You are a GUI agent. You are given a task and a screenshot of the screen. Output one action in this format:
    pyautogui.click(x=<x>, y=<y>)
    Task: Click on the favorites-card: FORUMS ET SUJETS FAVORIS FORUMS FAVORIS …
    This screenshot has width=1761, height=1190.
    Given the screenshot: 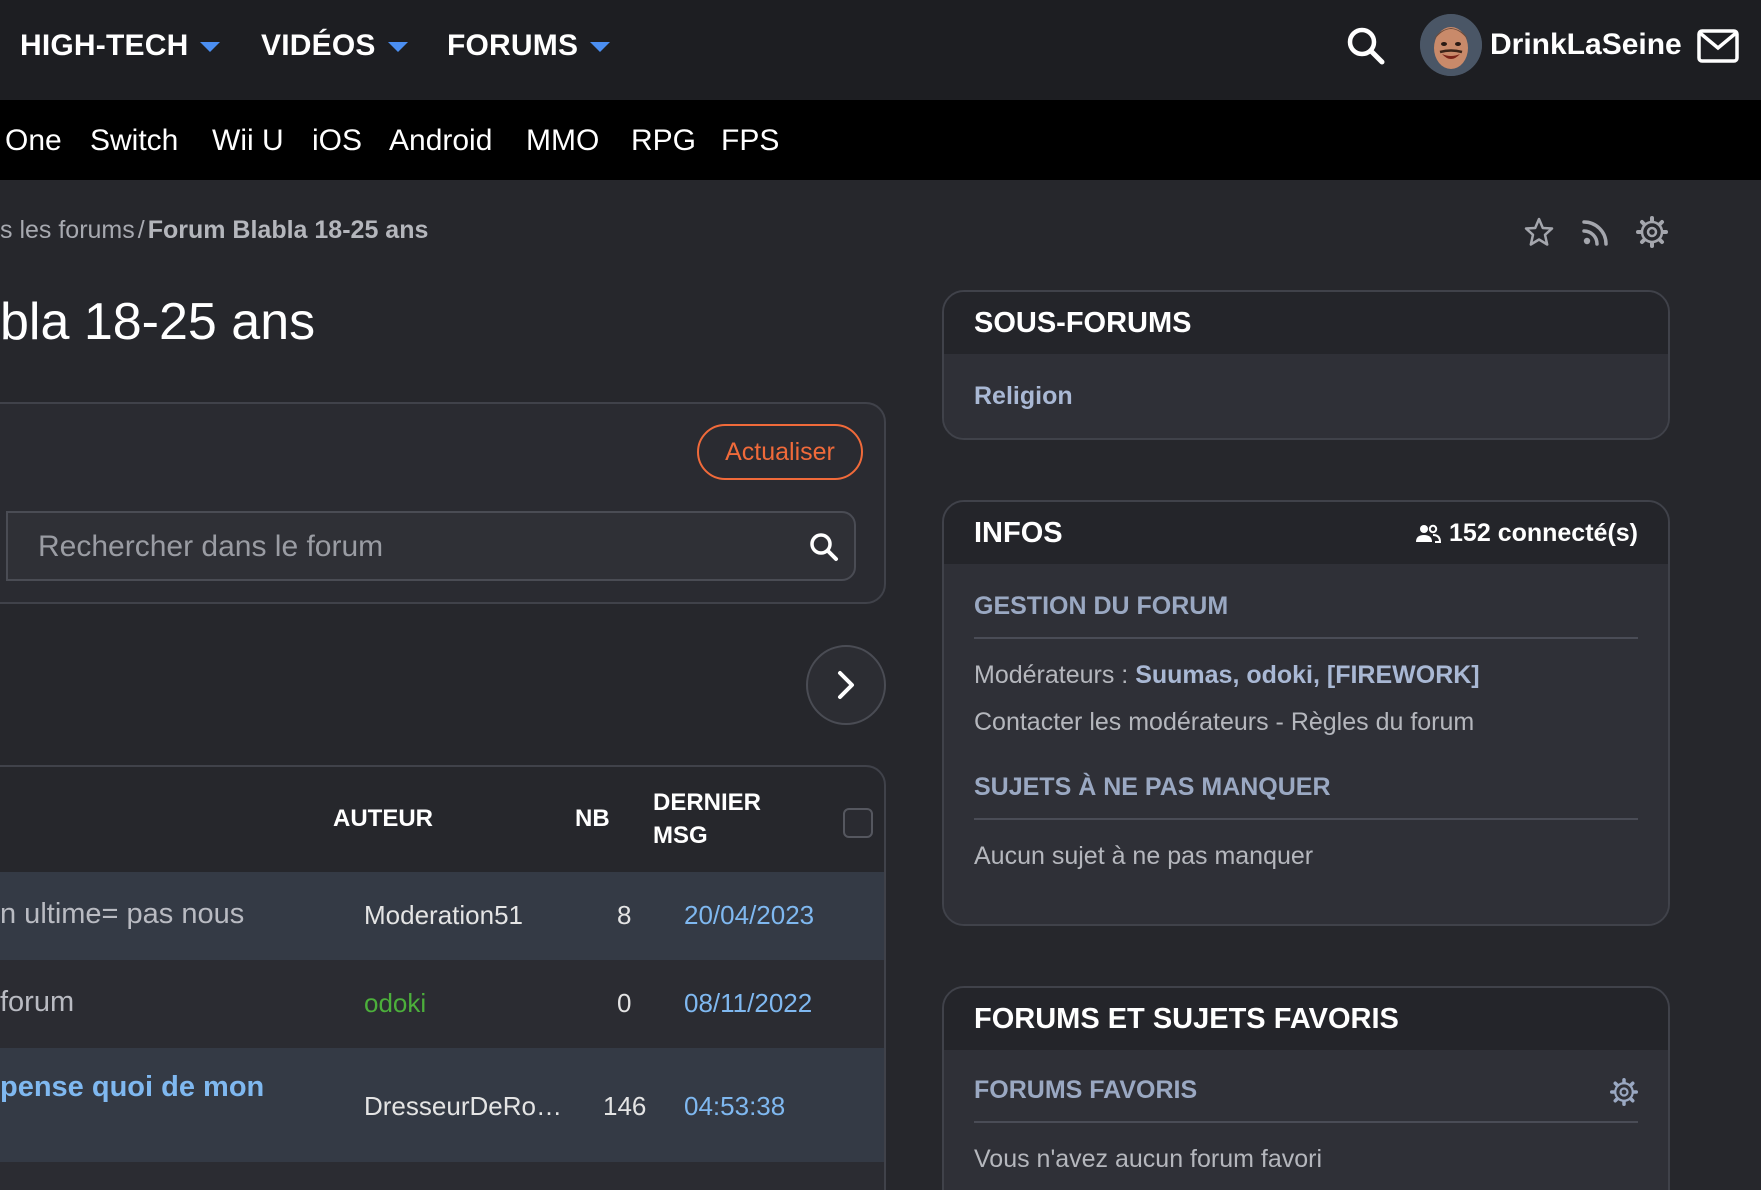 What is the action you would take?
    pyautogui.click(x=1306, y=1088)
    